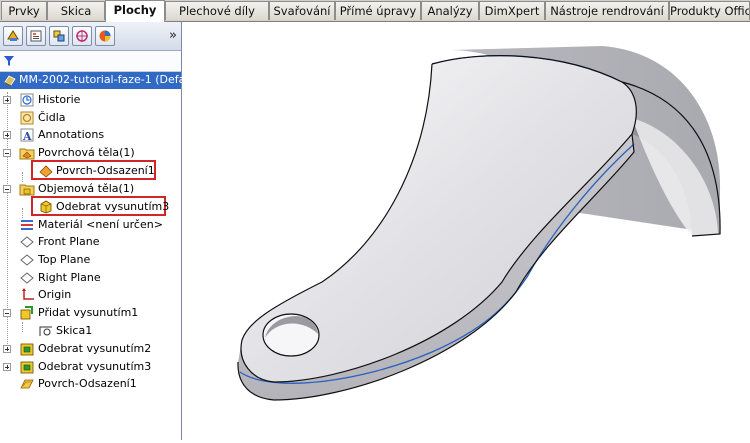  Describe the element at coordinates (27, 190) in the screenshot. I see `solid-bodies-folder-icon` at that location.